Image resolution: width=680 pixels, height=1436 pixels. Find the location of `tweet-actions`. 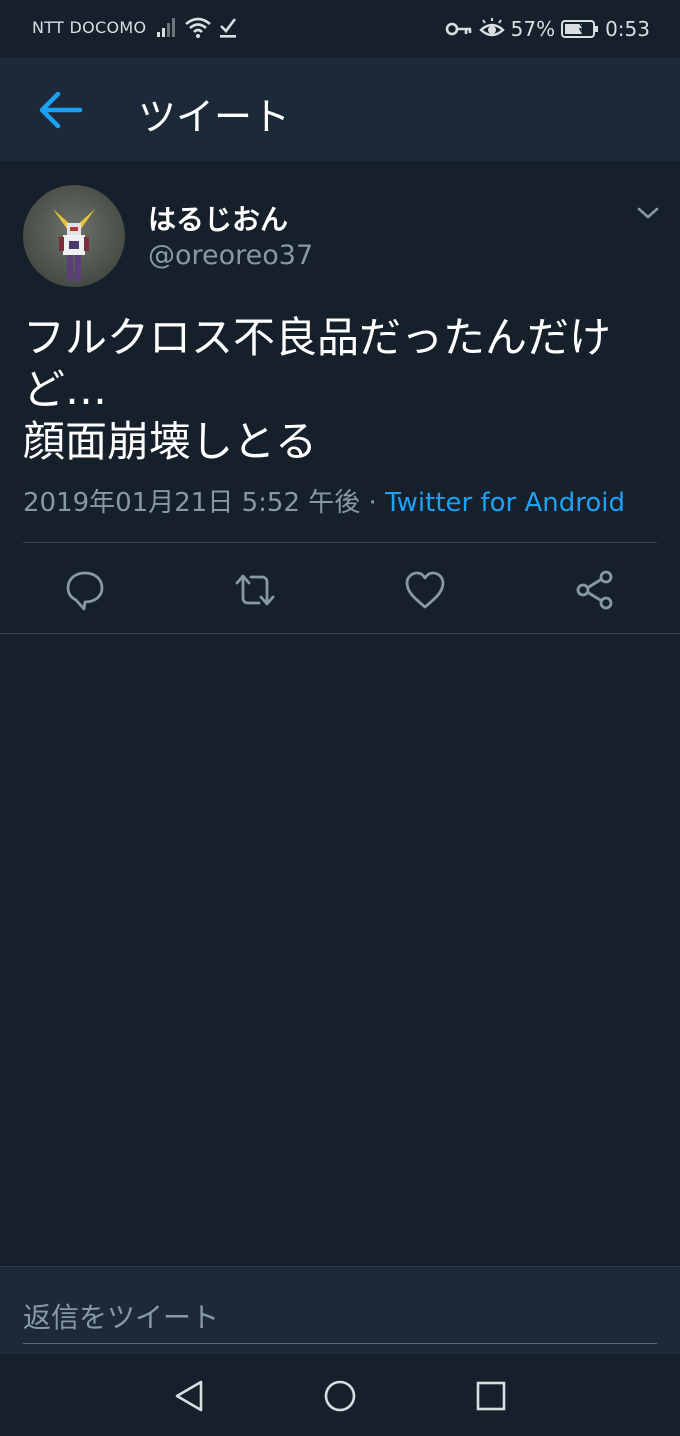

tweet-actions is located at coordinates (340, 590).